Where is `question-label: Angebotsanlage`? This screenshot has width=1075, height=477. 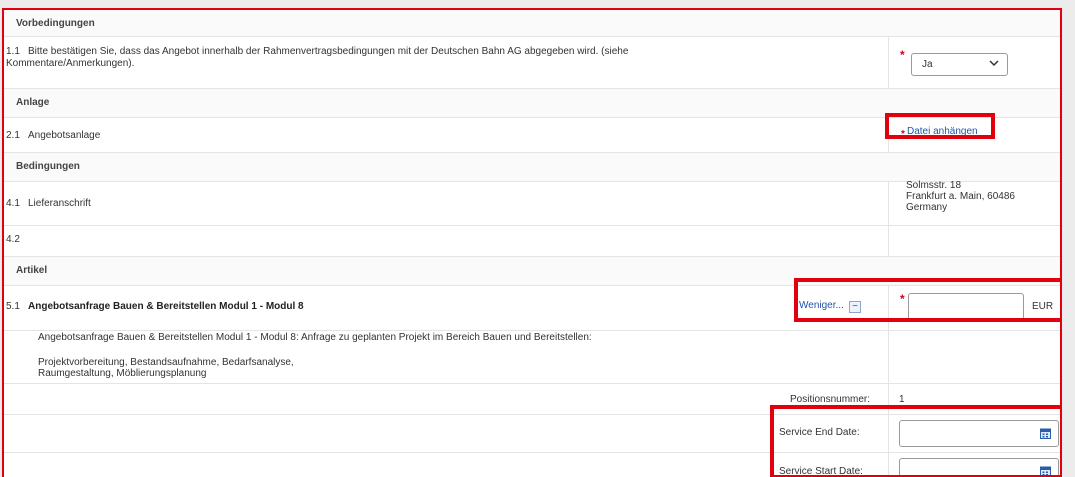 question-label: Angebotsanlage is located at coordinates (64, 135).